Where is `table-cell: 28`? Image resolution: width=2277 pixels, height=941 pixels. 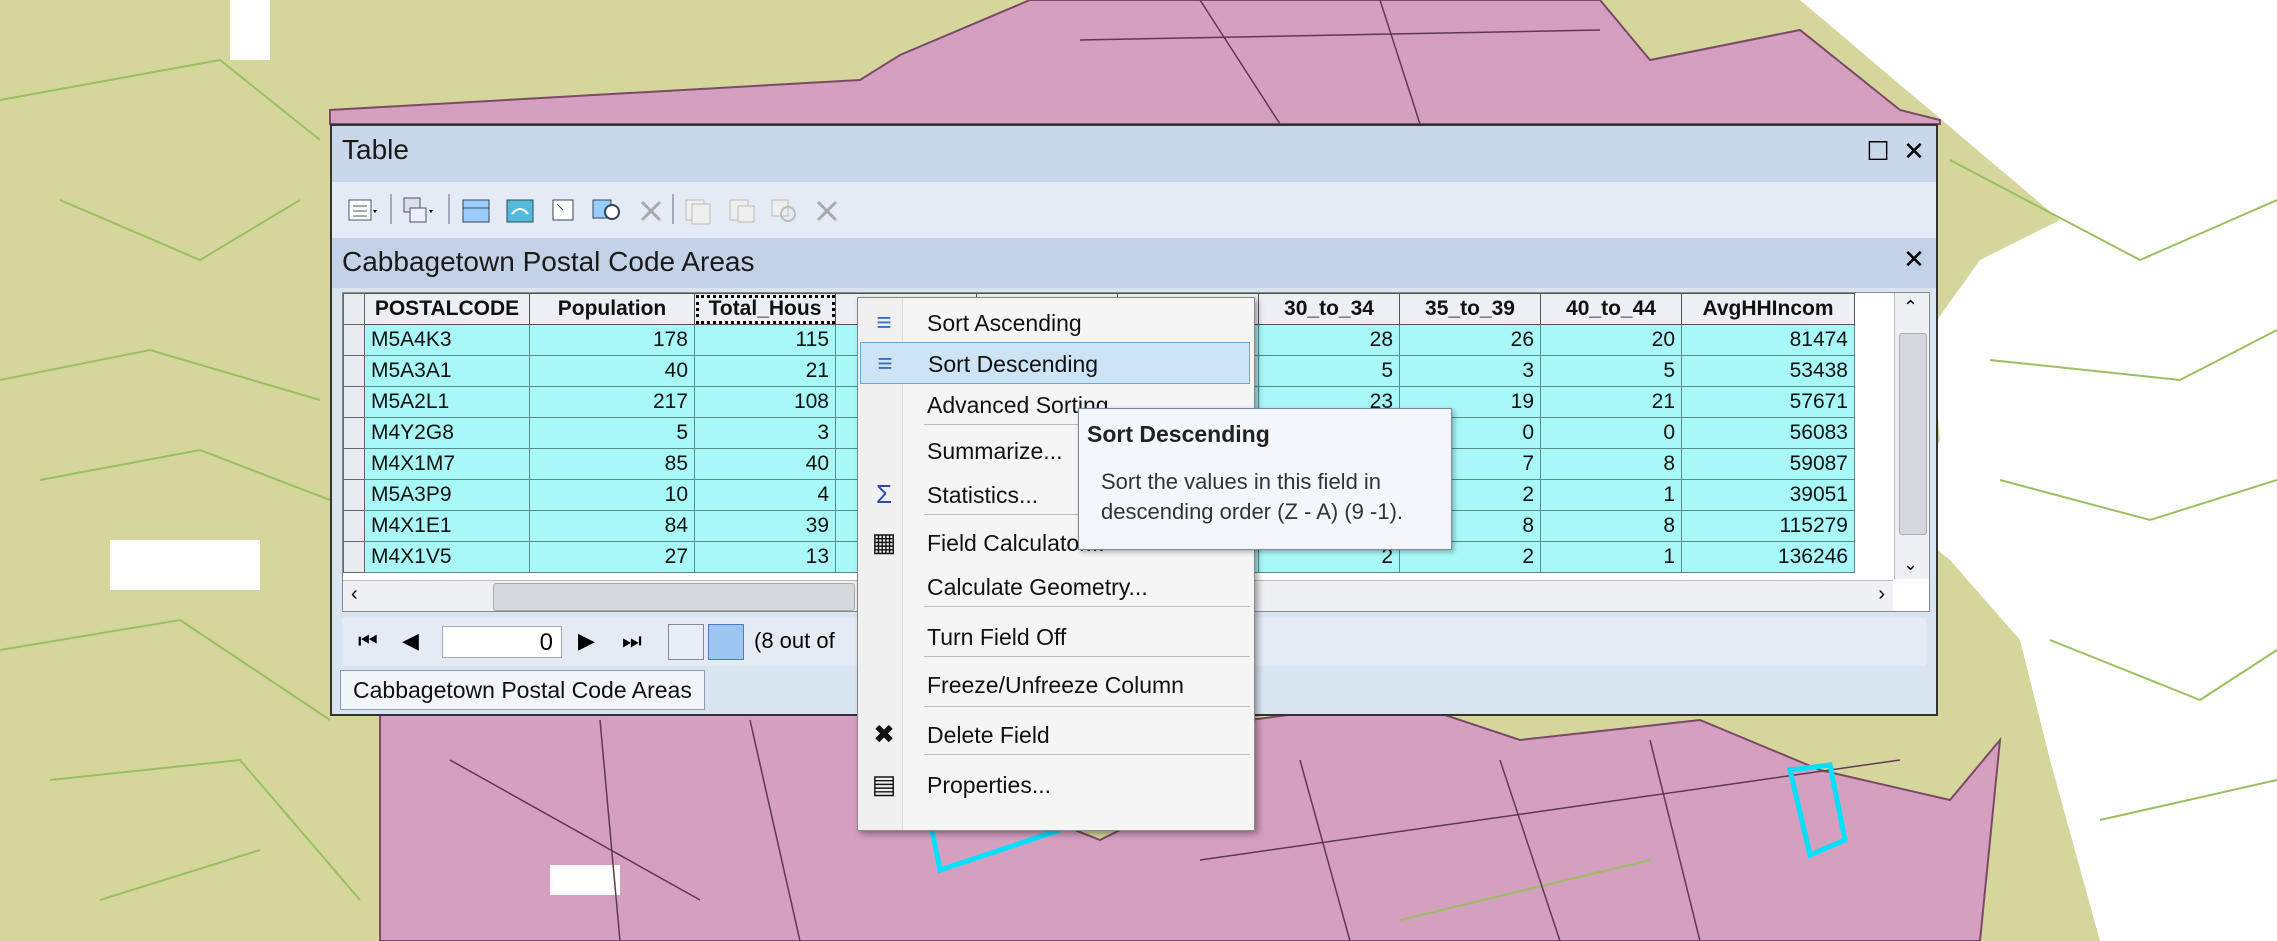
table-cell: 28 is located at coordinates (1329, 340).